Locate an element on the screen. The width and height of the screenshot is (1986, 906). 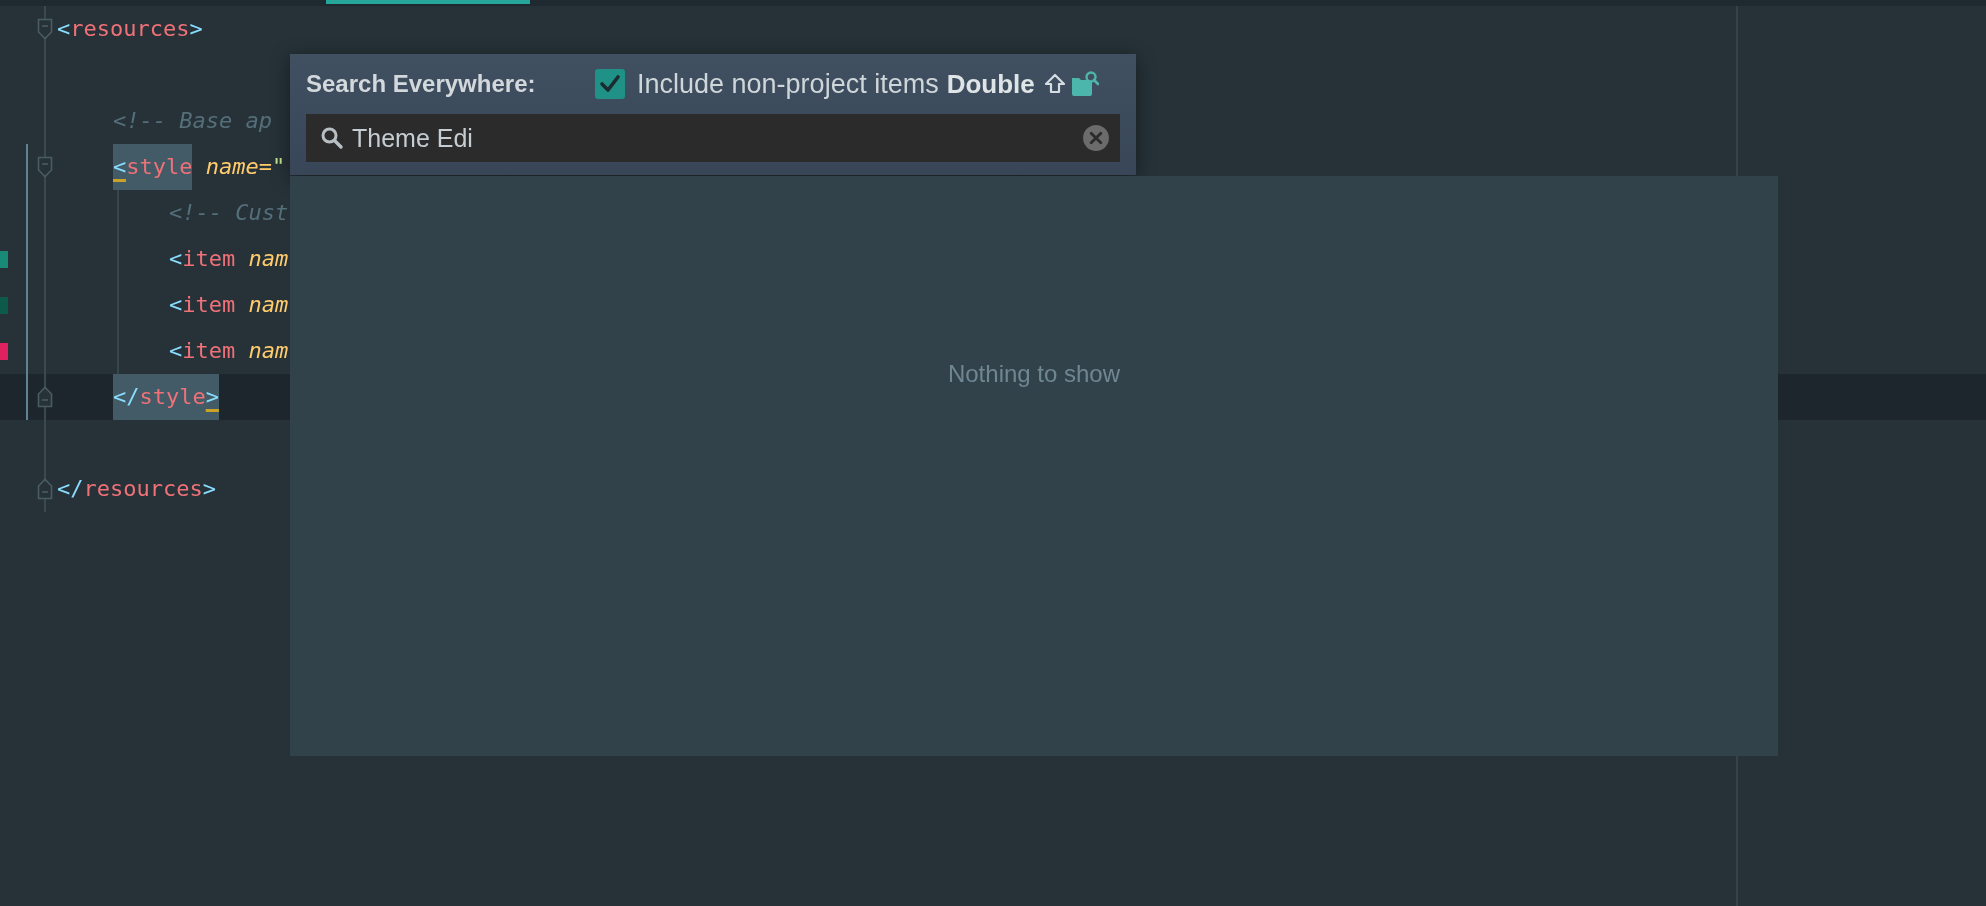
code-line: <!-- Cust is located at coordinates (229, 213).